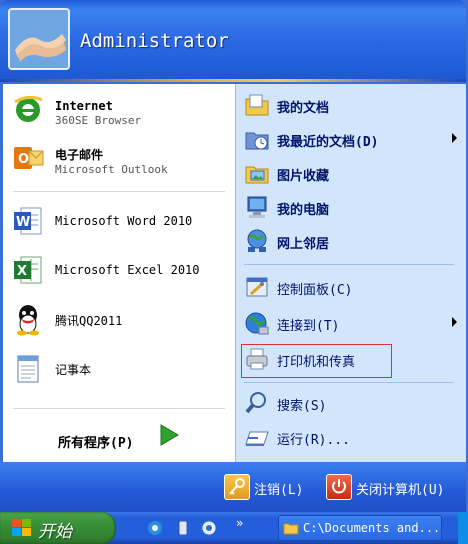  I want to click on recent-item-excel: X Microsoft Excel 2010, so click(119, 270).